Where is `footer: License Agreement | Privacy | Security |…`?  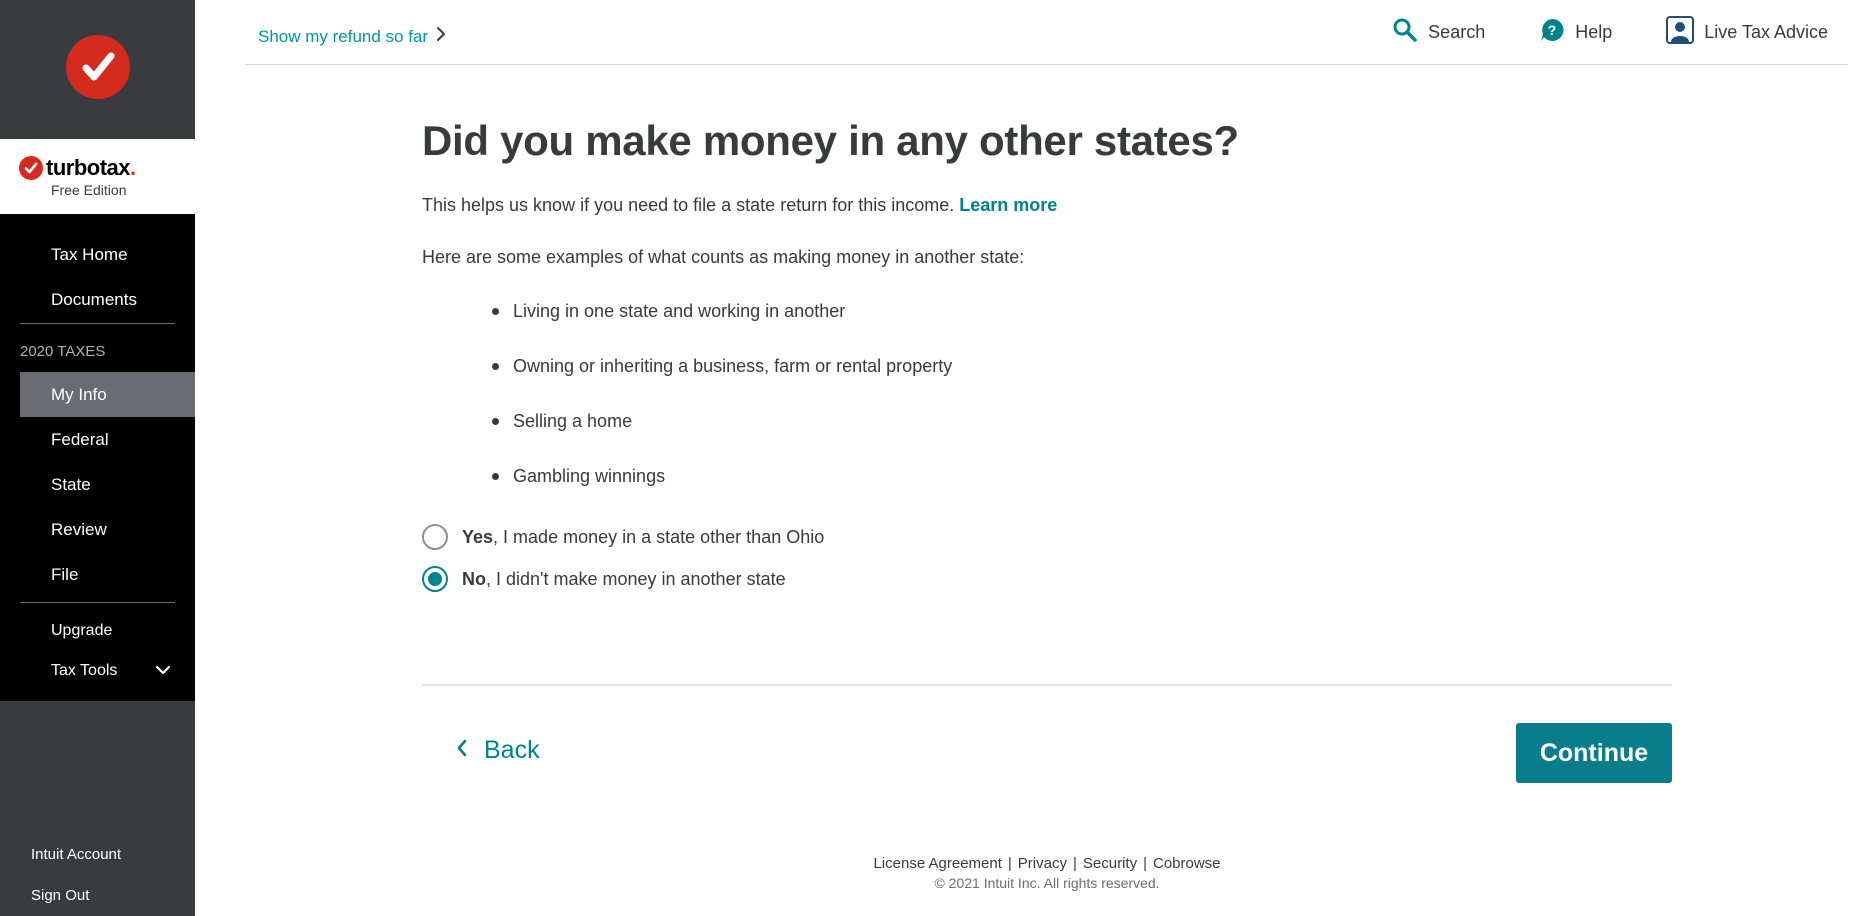
footer: License Agreement | Privacy | Security |… is located at coordinates (1047, 873).